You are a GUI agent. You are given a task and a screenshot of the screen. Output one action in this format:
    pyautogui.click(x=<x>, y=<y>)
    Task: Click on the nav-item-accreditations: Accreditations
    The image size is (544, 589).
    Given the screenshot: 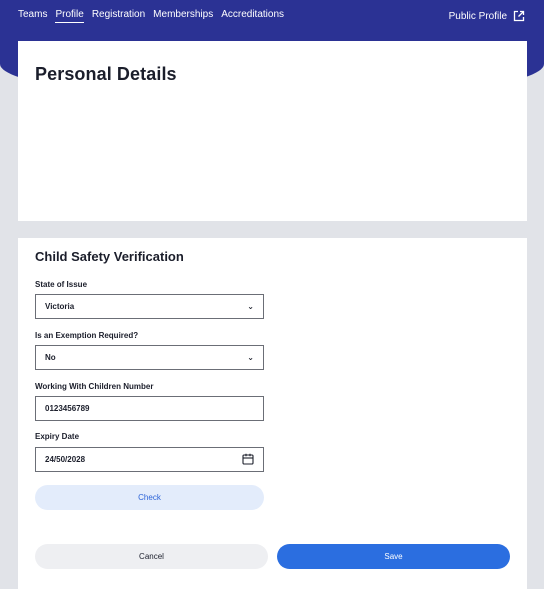 What is the action you would take?
    pyautogui.click(x=252, y=16)
    